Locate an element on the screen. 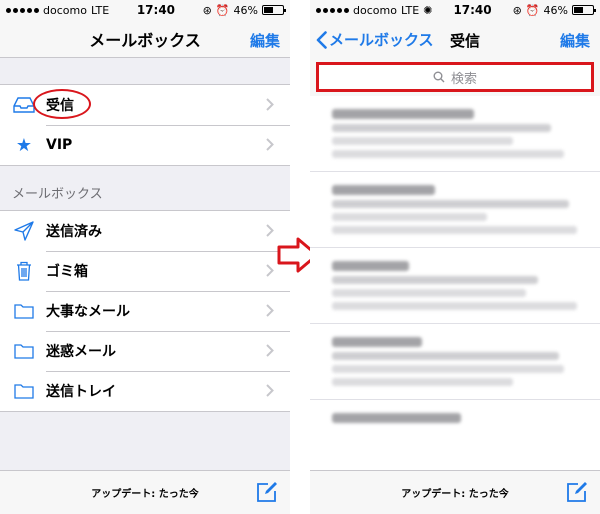  navigation-bar: メールボックス 受信 編集 is located at coordinates (455, 39).